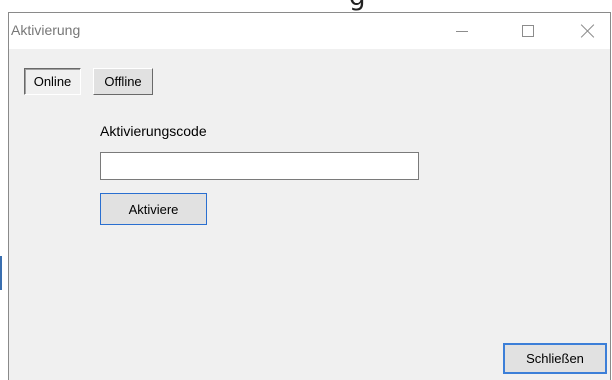  I want to click on tab-offline: Offline, so click(123, 81).